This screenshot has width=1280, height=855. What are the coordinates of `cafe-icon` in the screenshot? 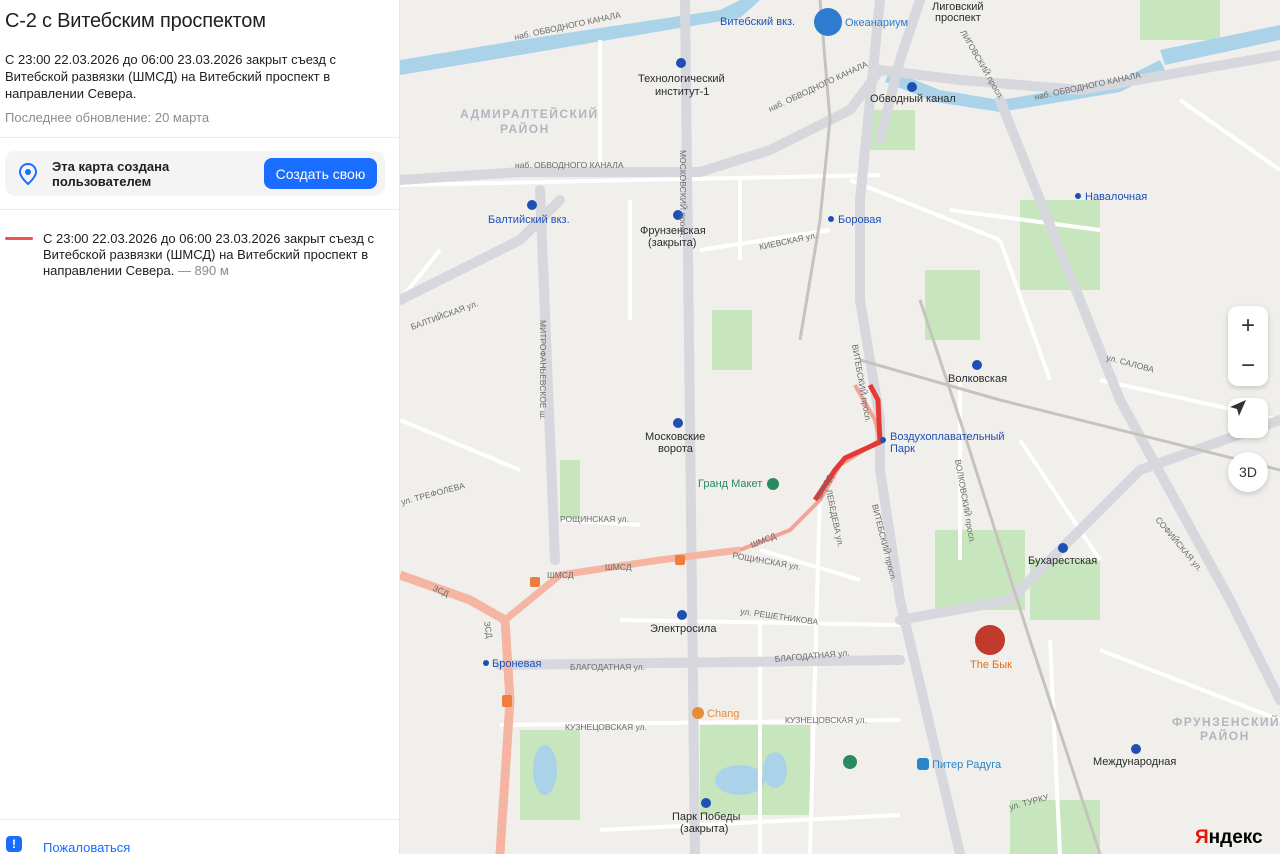 It's located at (698, 713).